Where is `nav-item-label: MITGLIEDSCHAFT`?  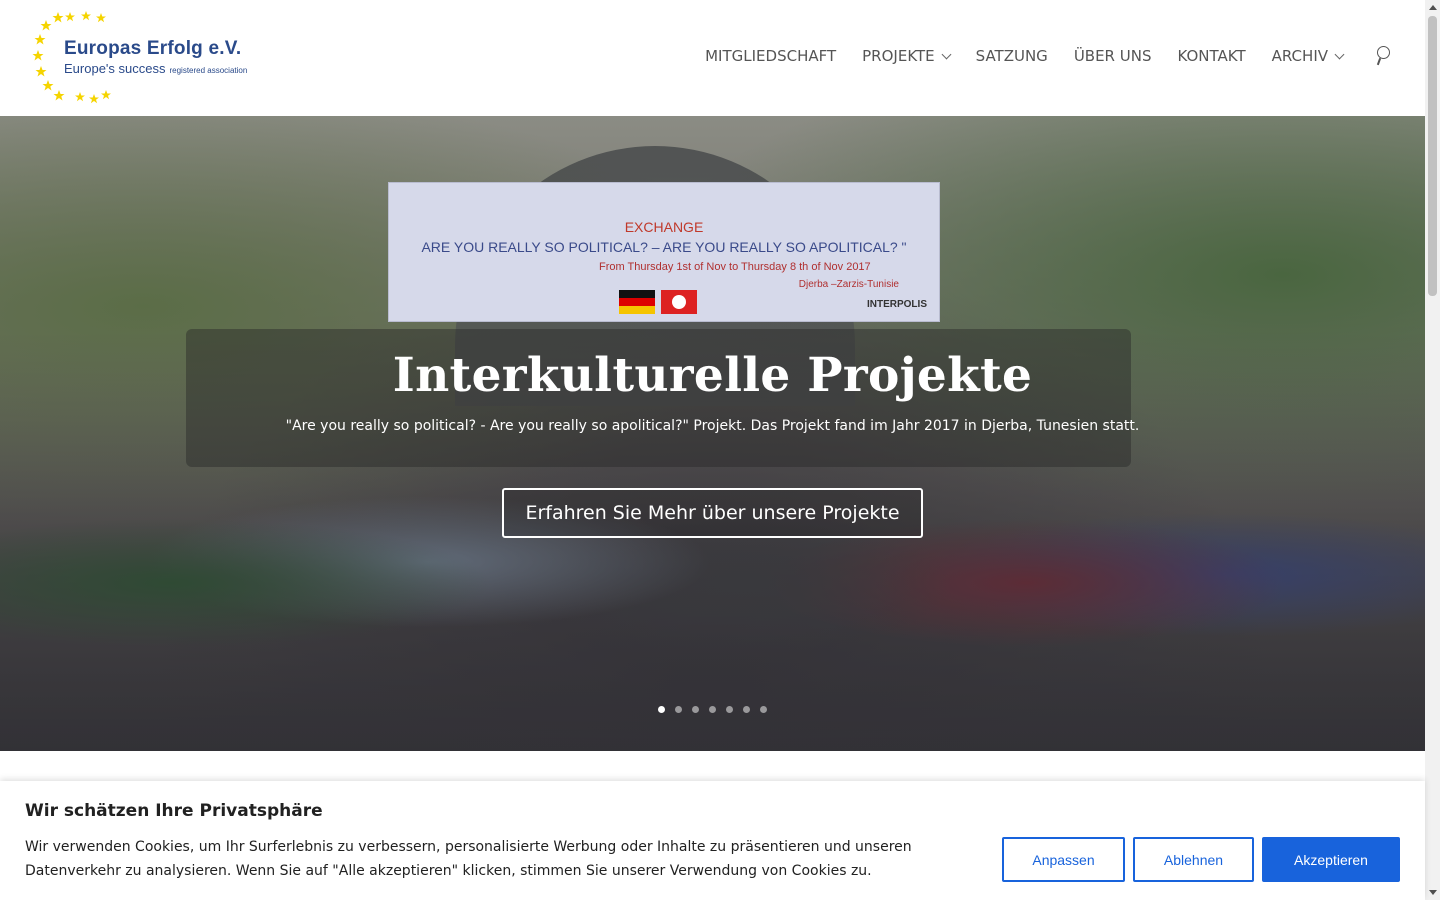
nav-item-label: MITGLIEDSCHAFT is located at coordinates (771, 56).